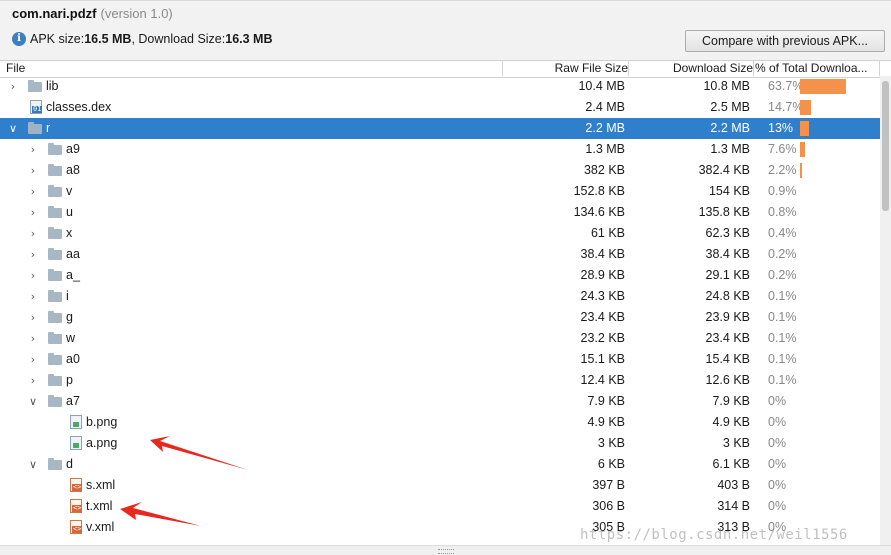  Describe the element at coordinates (440, 254) in the screenshot. I see `tree-row: › aa 38.4 KB 38.4 KB 0.2%` at that location.